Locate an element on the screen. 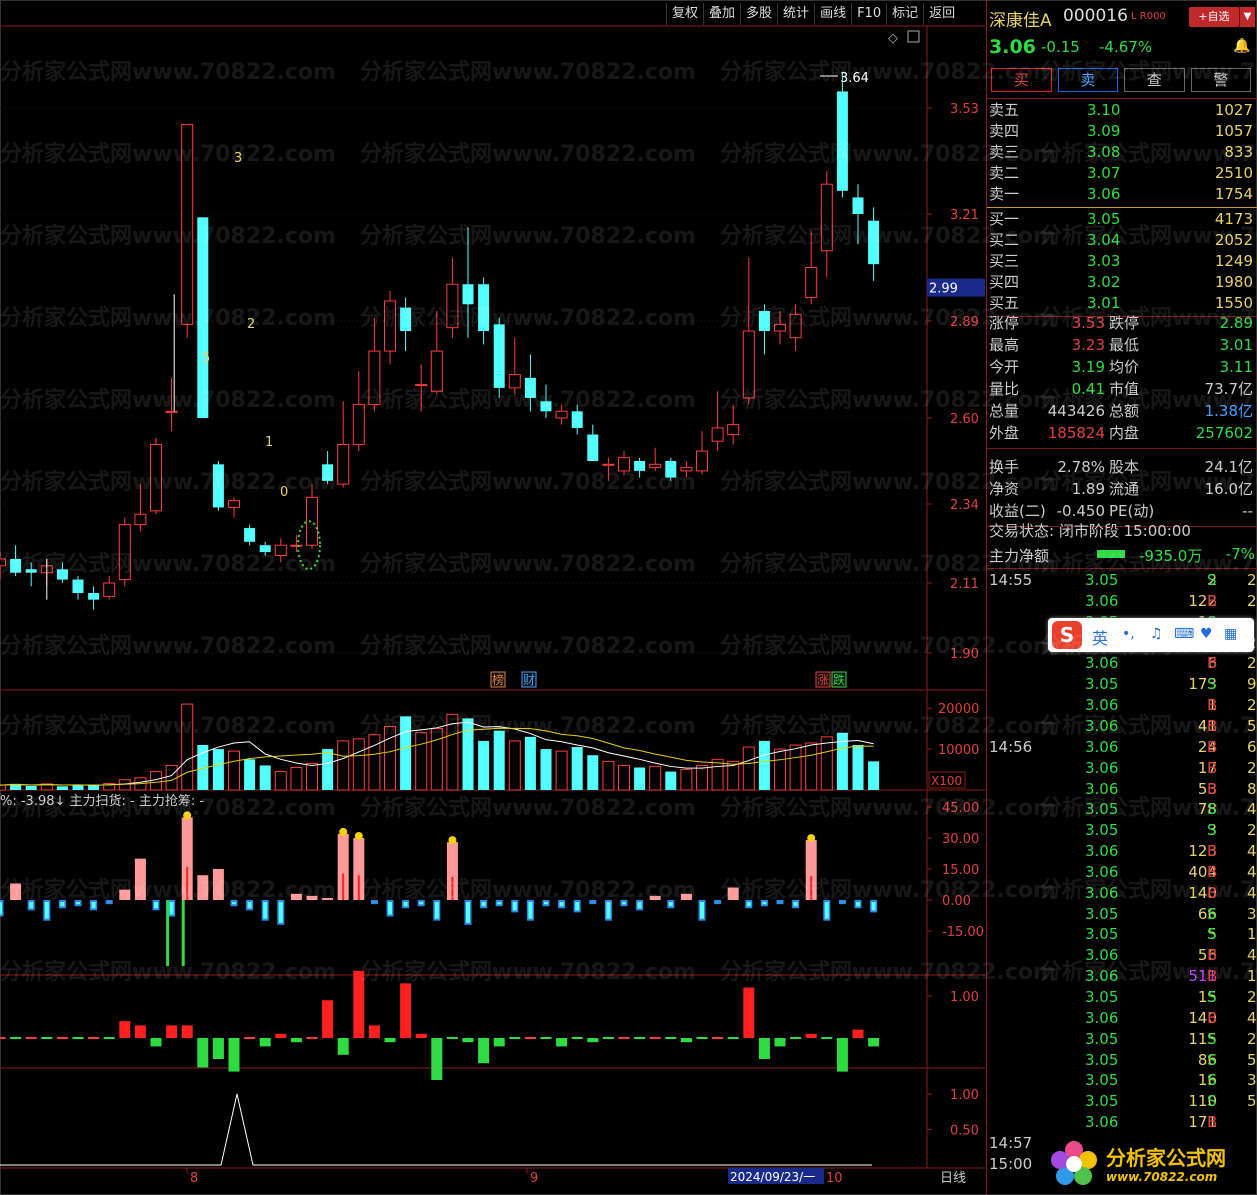 The image size is (1257, 1195). toolbar-button-1: 叠加 is located at coordinates (721, 14).